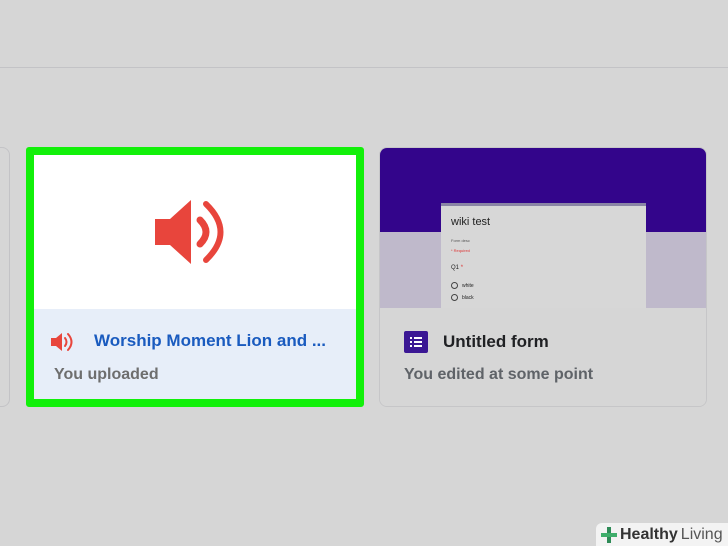  What do you see at coordinates (189, 232) in the screenshot?
I see `speaker-icon` at bounding box center [189, 232].